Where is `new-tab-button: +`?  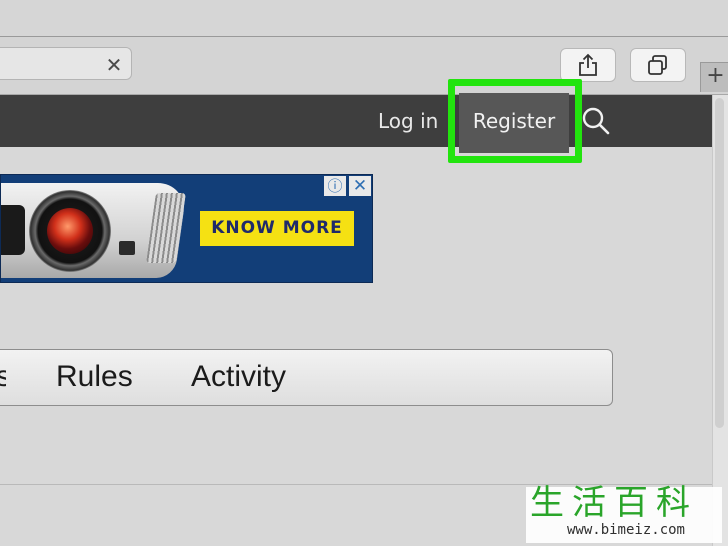
new-tab-button: + is located at coordinates (714, 77).